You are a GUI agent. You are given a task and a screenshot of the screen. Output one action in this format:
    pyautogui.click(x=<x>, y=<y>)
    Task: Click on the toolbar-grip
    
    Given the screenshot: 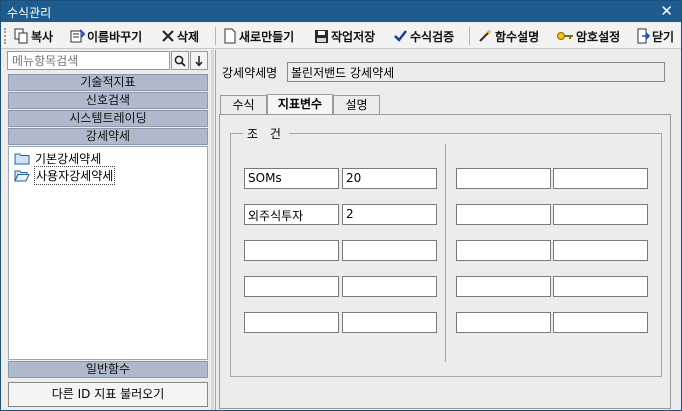 What is the action you would take?
    pyautogui.click(x=5, y=36)
    